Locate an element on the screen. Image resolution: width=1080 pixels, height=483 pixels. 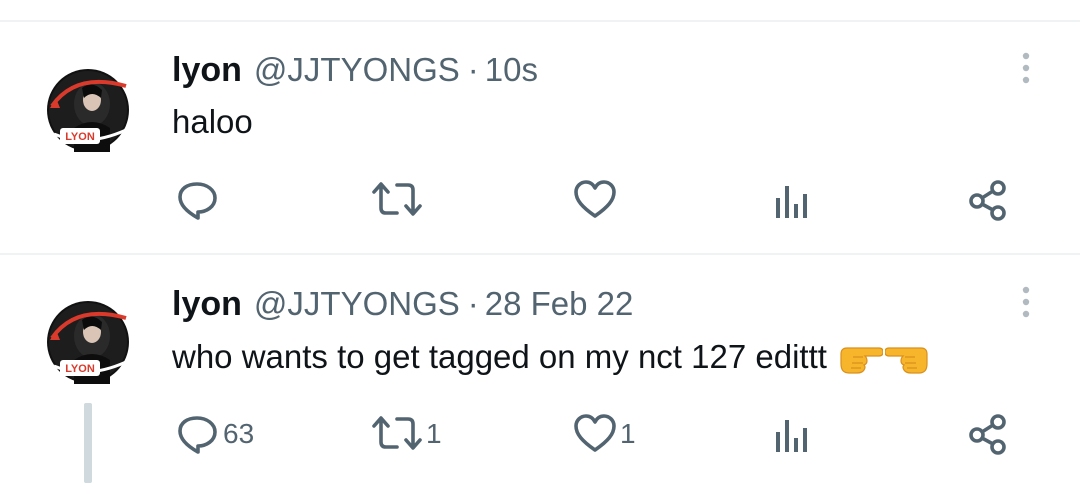
tweet-divider is located at coordinates (540, 254).